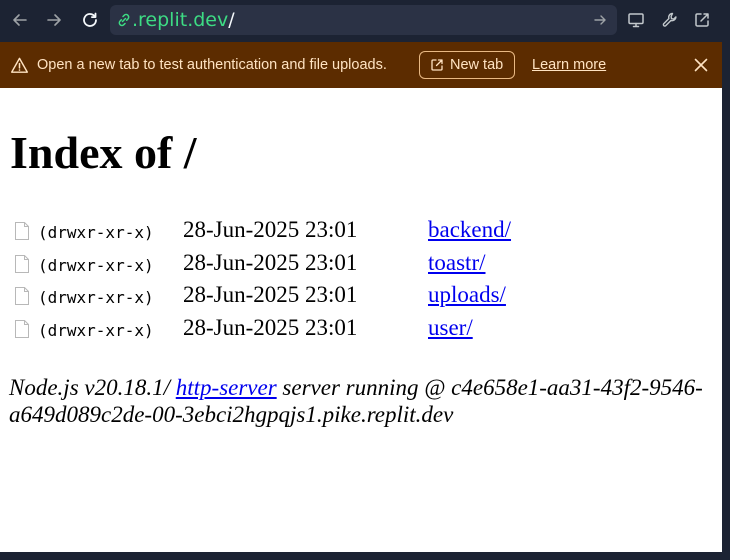 The width and height of the screenshot is (730, 560). I want to click on monitor-icon, so click(636, 20).